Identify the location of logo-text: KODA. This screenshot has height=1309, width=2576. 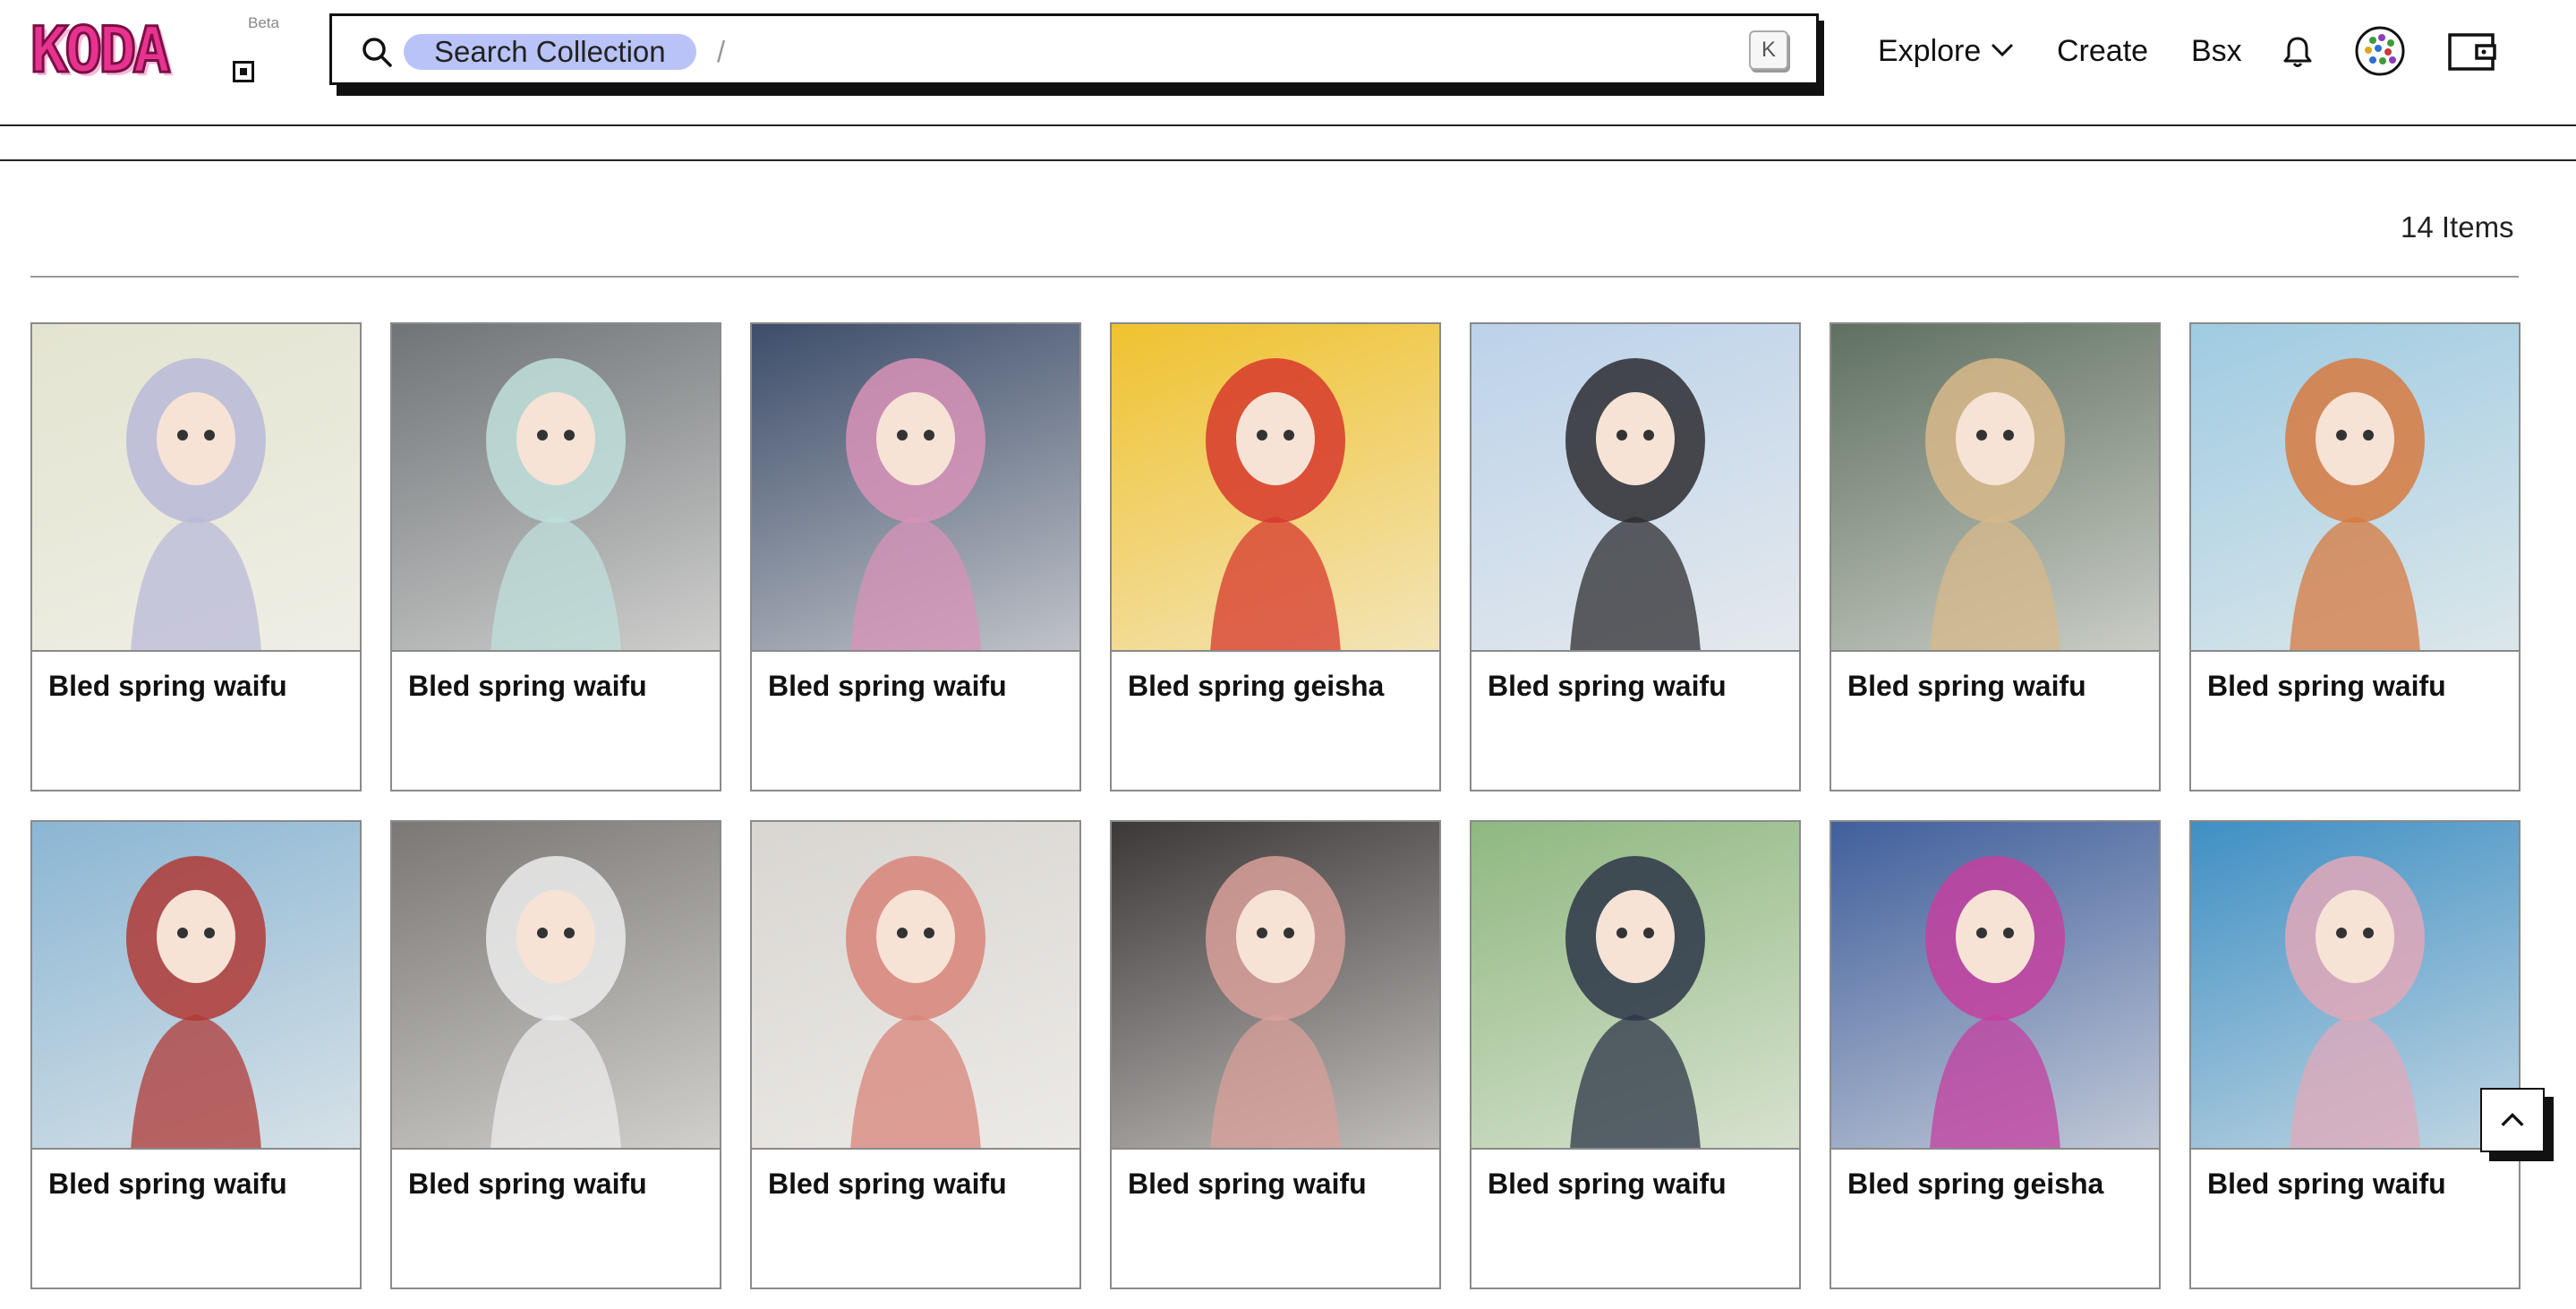
(101, 50).